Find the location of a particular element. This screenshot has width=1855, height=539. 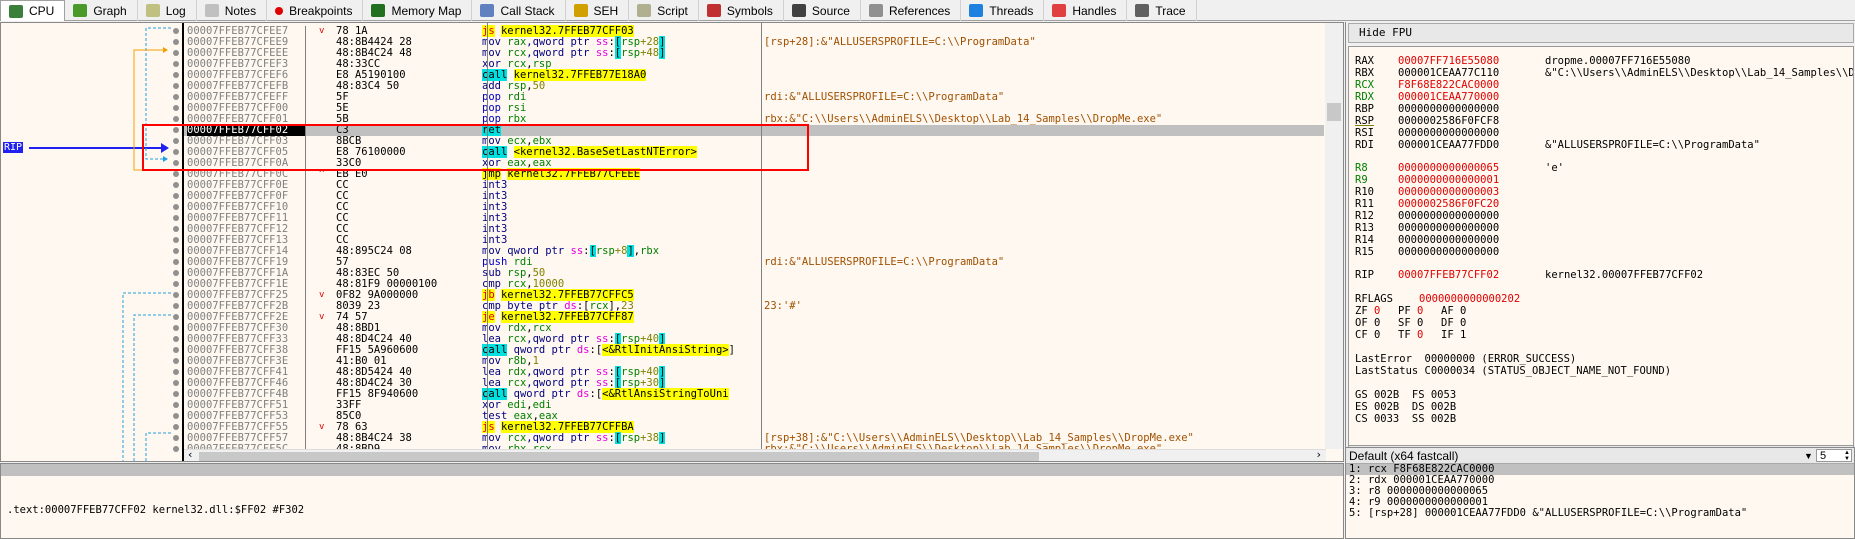

register-value: 0000000000000001 is located at coordinates (1471, 180).